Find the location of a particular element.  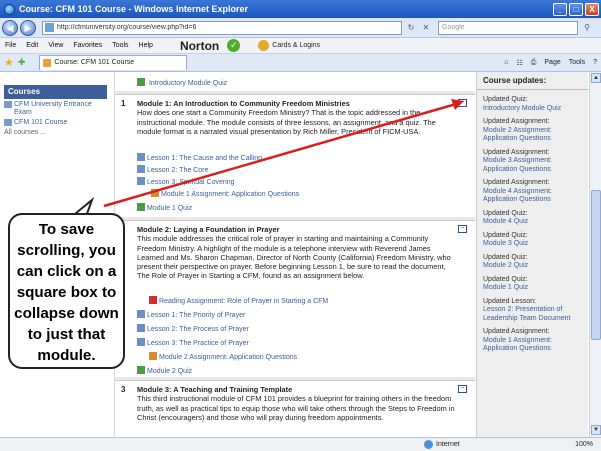

menu-view: View is located at coordinates (55, 45).